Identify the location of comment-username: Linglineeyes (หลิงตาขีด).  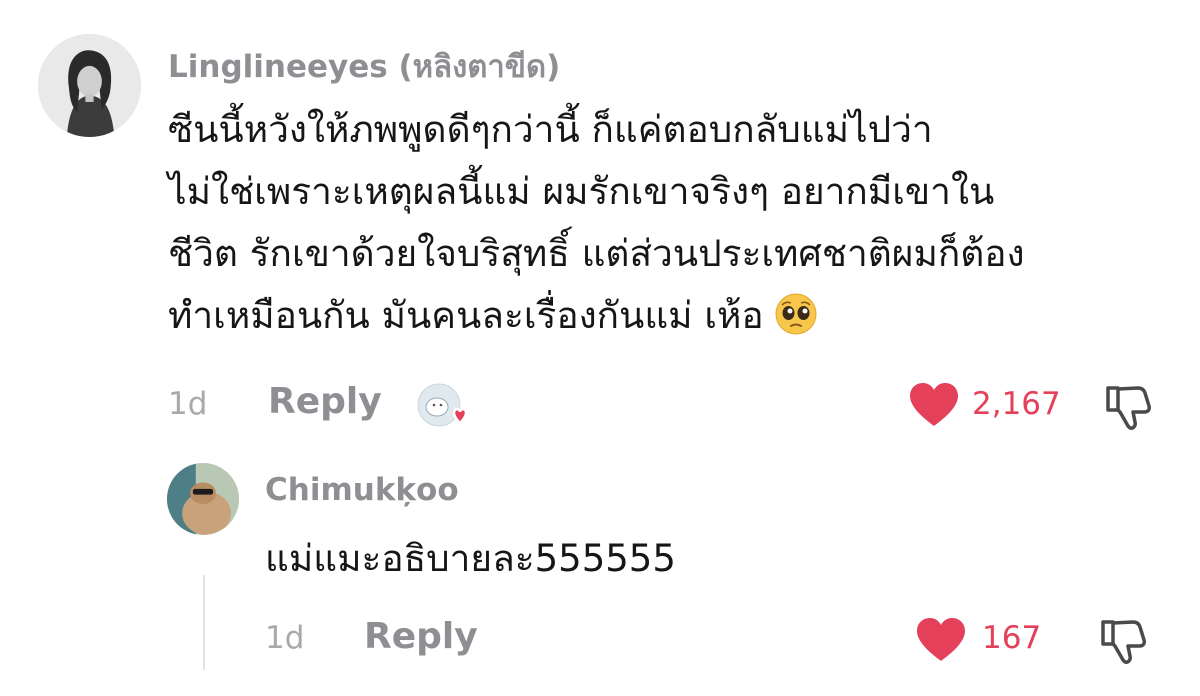
(364, 66).